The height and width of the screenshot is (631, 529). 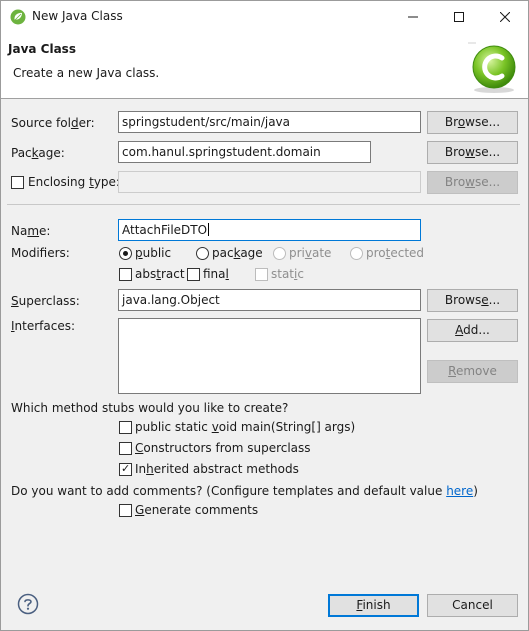 I want to click on package-label: Package:, so click(x=38, y=153).